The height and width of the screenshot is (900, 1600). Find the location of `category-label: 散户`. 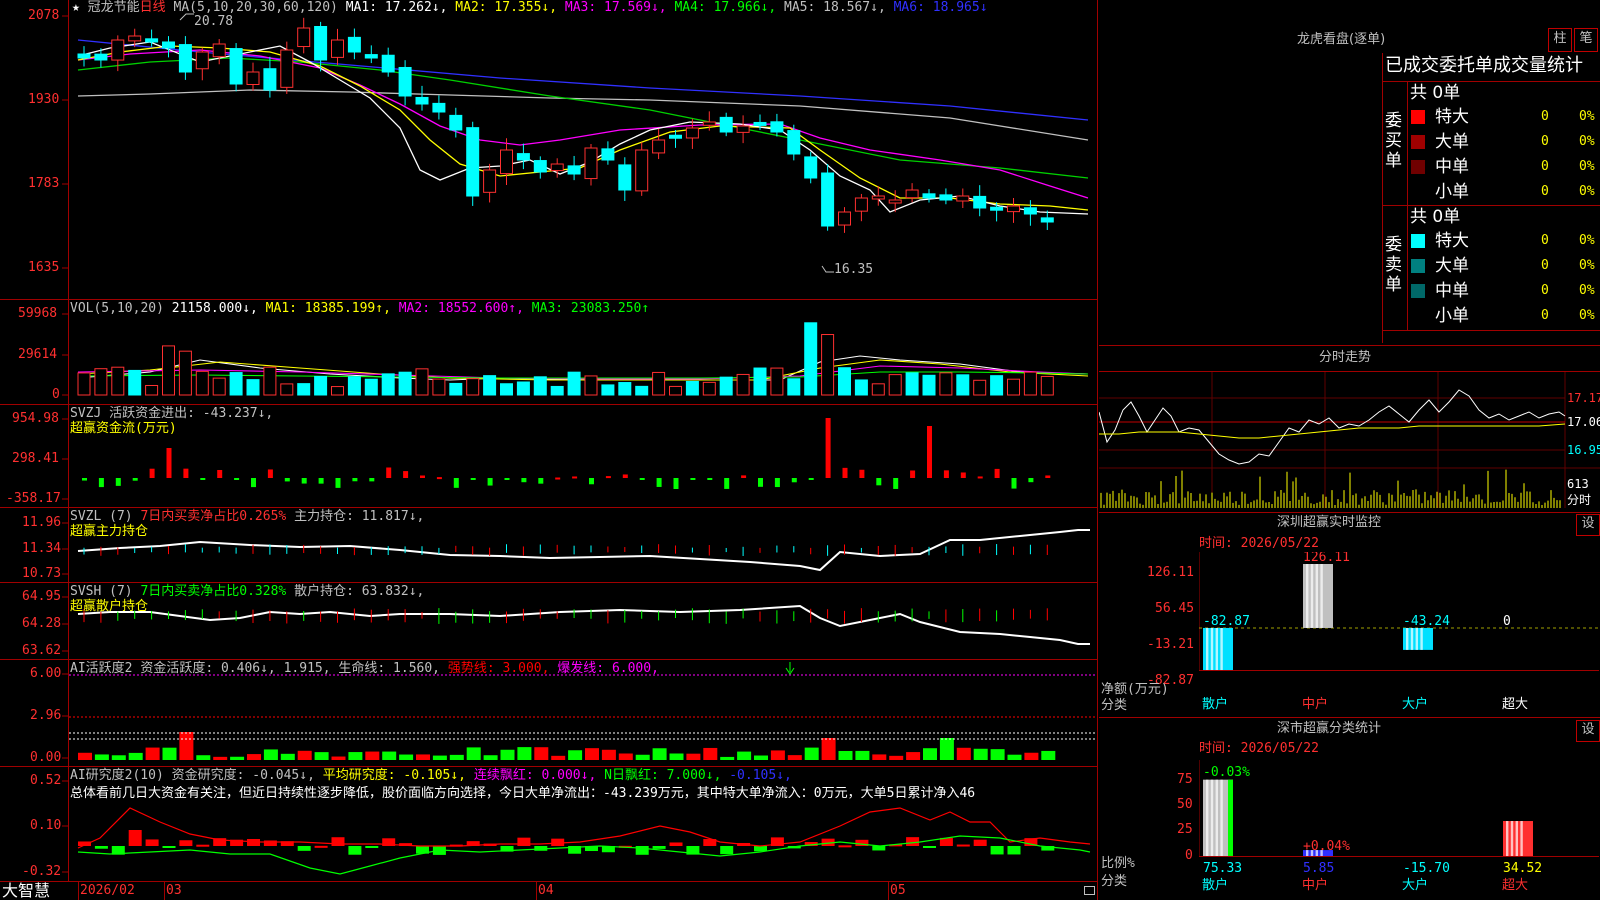

category-label: 散户 is located at coordinates (1215, 704).